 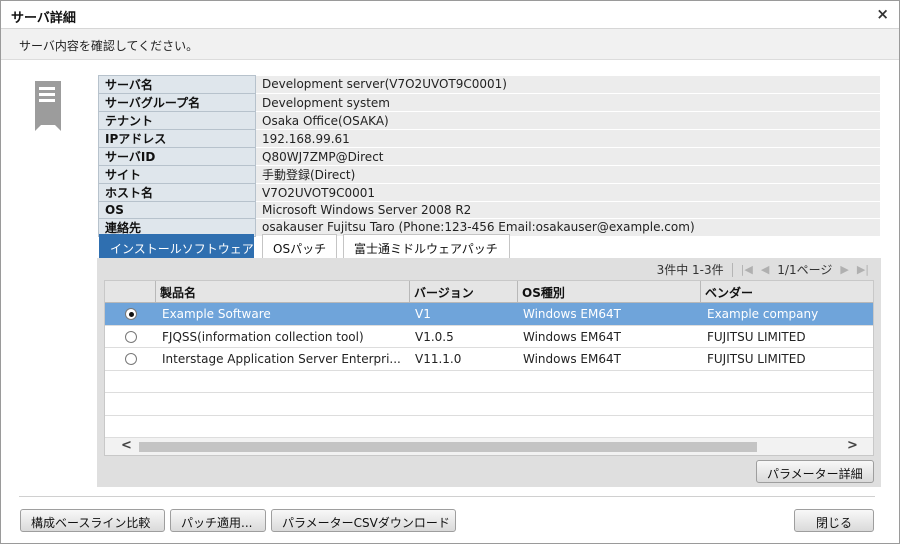 What do you see at coordinates (177, 84) in the screenshot?
I see `info-label: サーバ名` at bounding box center [177, 84].